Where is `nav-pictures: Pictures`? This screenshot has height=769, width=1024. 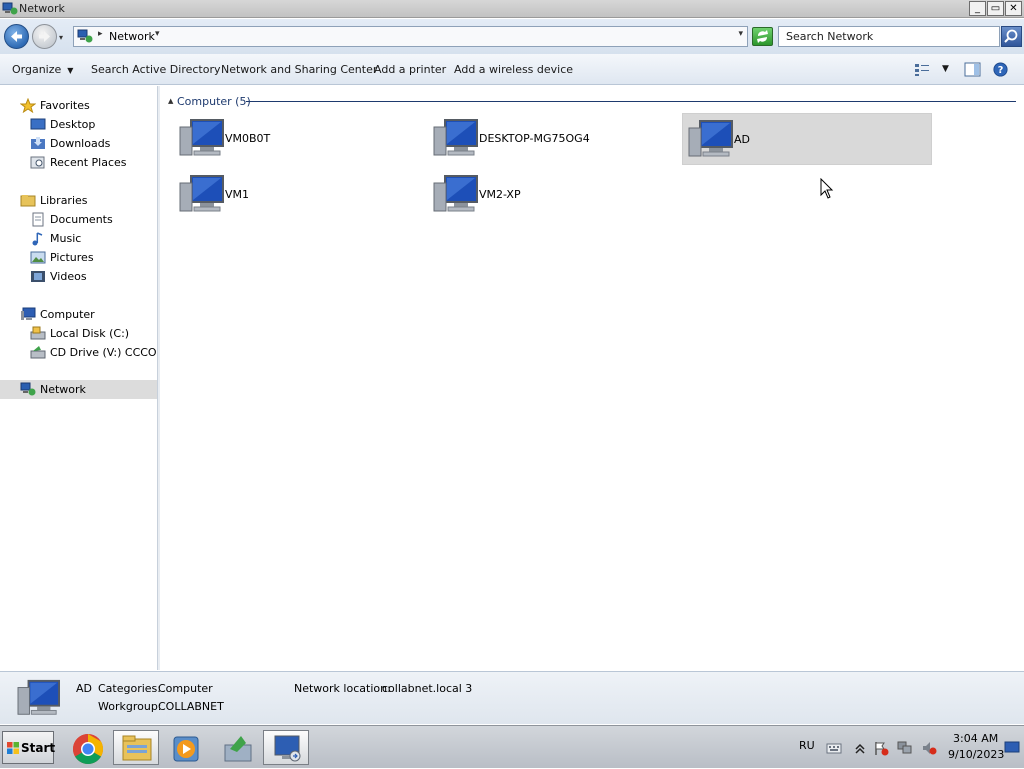
nav-pictures: Pictures is located at coordinates (92, 257).